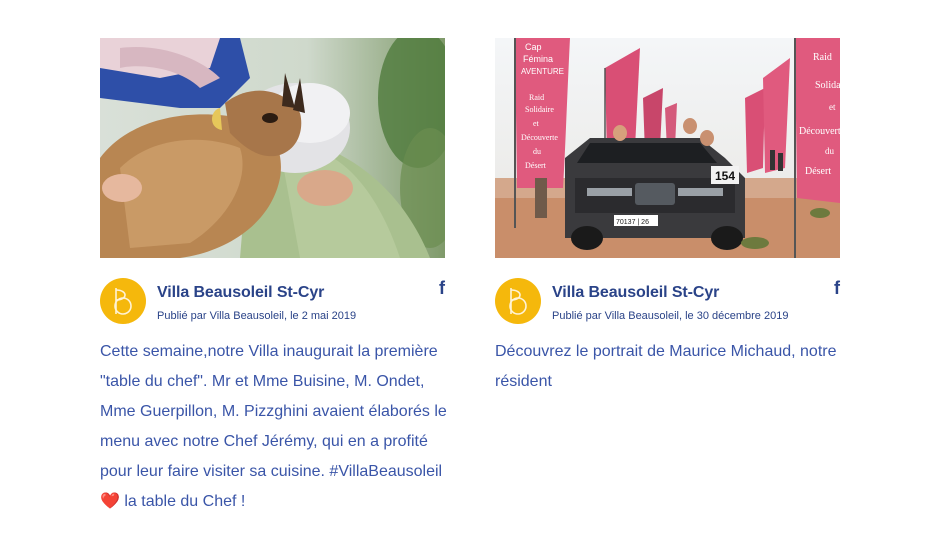 The width and height of the screenshot is (936, 534). What do you see at coordinates (110, 501) in the screenshot?
I see `heart-emoji: ❤️` at bounding box center [110, 501].